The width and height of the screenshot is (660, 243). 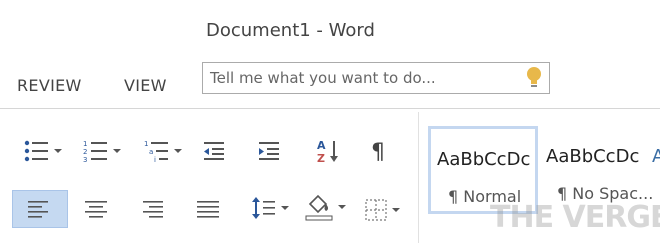 I want to click on bullets-icon, so click(x=36, y=151).